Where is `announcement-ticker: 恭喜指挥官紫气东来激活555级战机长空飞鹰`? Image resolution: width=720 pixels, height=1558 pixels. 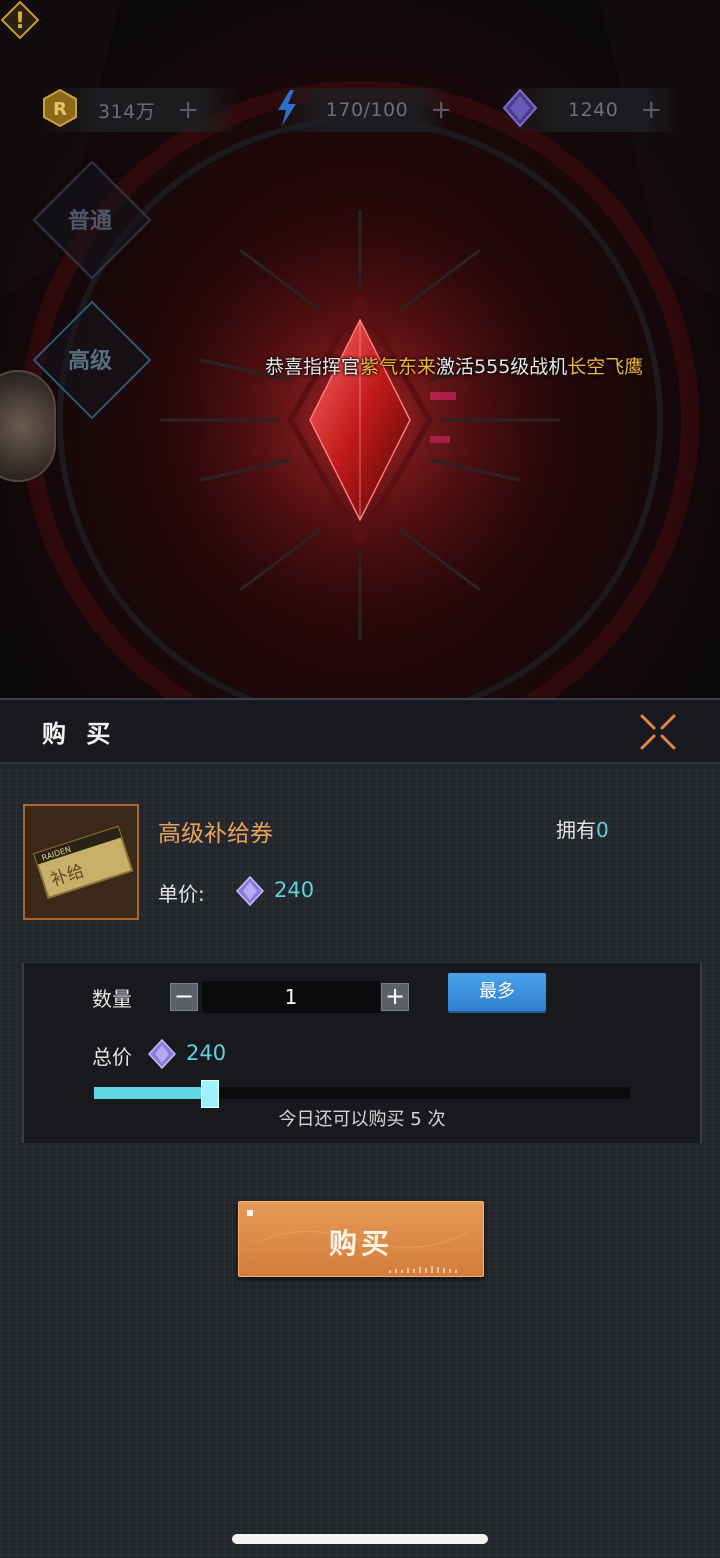
announcement-ticker: 恭喜指挥官紫气东来激活555级战机长空飞鹰 is located at coordinates (454, 365).